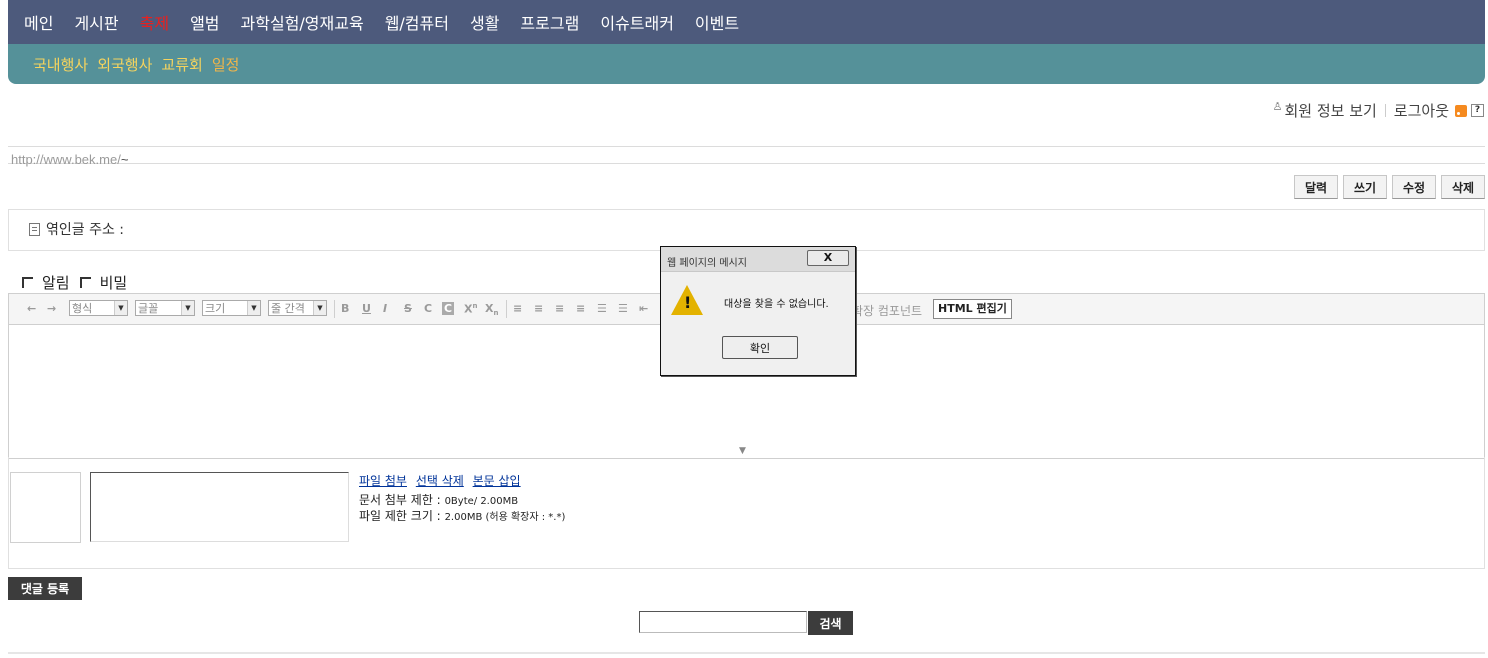  I want to click on superscript-icon: Xn, so click(470, 309).